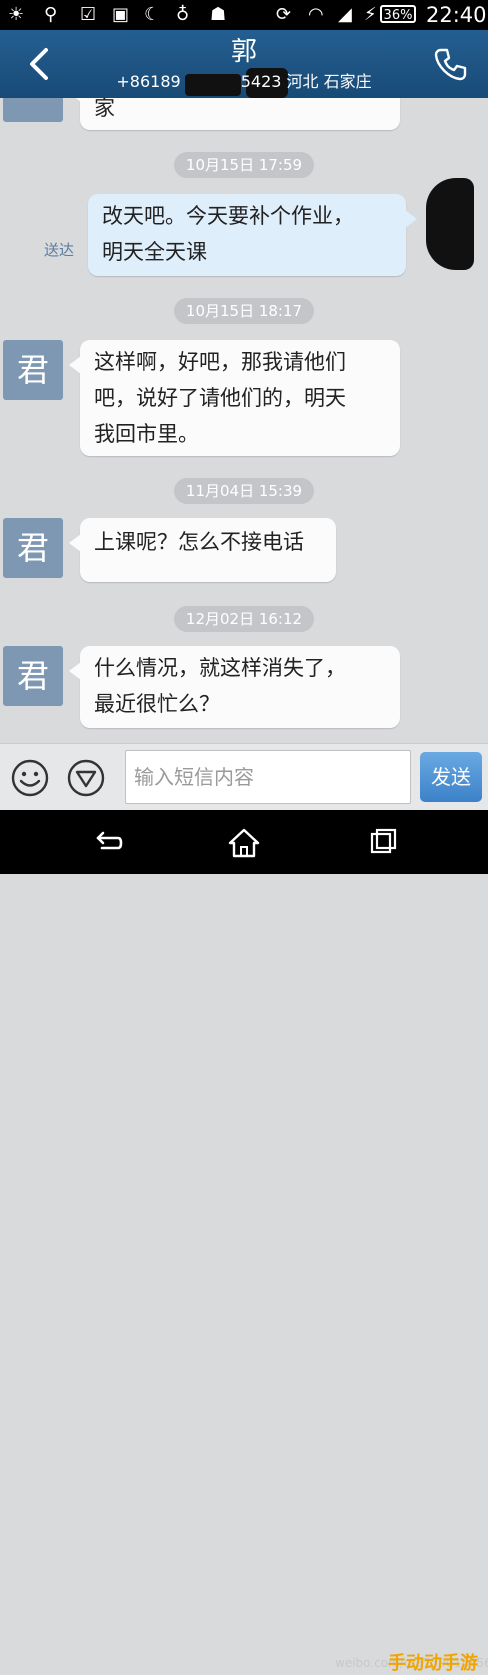 This screenshot has width=488, height=1675. What do you see at coordinates (284, 14) in the screenshot?
I see `rotate-icon: ⟳` at bounding box center [284, 14].